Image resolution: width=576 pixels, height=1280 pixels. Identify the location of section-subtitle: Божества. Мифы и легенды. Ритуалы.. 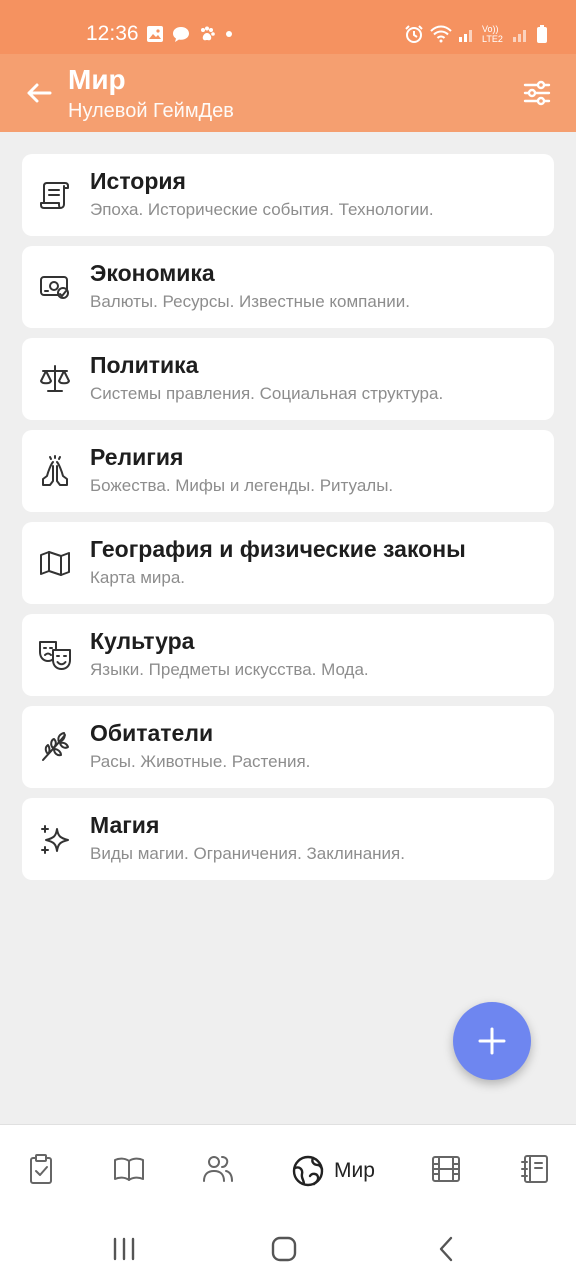
(242, 485).